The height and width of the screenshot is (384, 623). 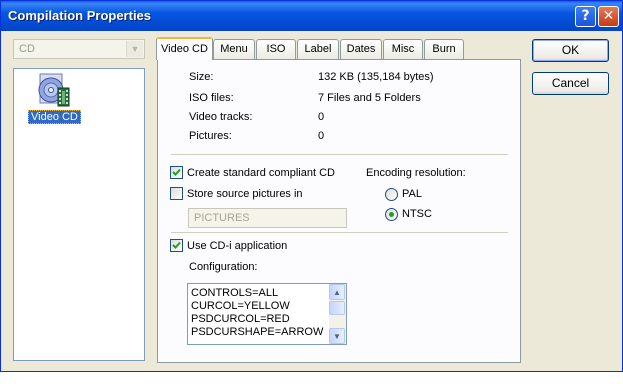 What do you see at coordinates (261, 173) in the screenshot?
I see `create-standard-label: Create standard compliant CD` at bounding box center [261, 173].